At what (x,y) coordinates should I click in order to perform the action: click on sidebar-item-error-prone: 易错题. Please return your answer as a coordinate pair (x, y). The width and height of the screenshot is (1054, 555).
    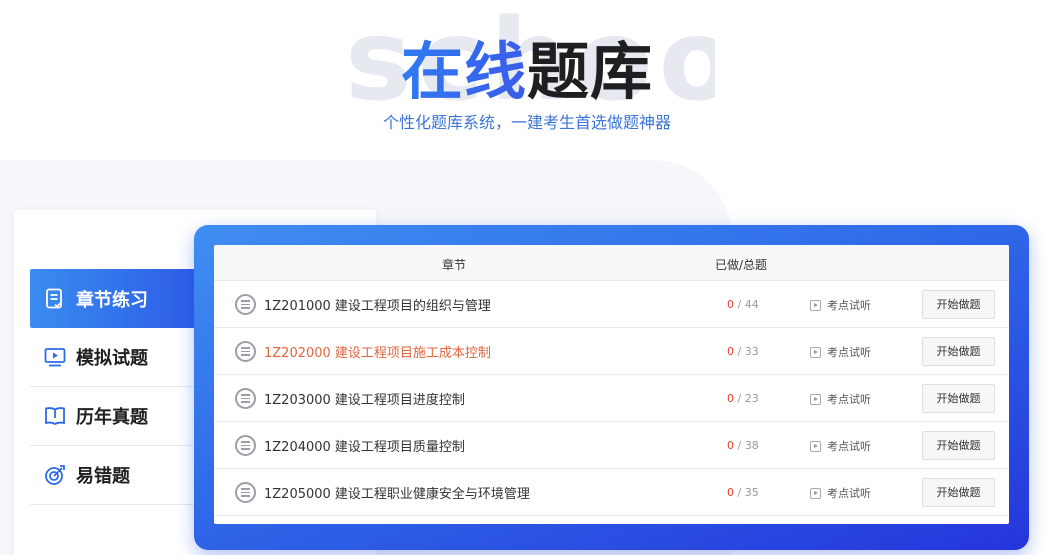
    Looking at the image, I should click on (119, 475).